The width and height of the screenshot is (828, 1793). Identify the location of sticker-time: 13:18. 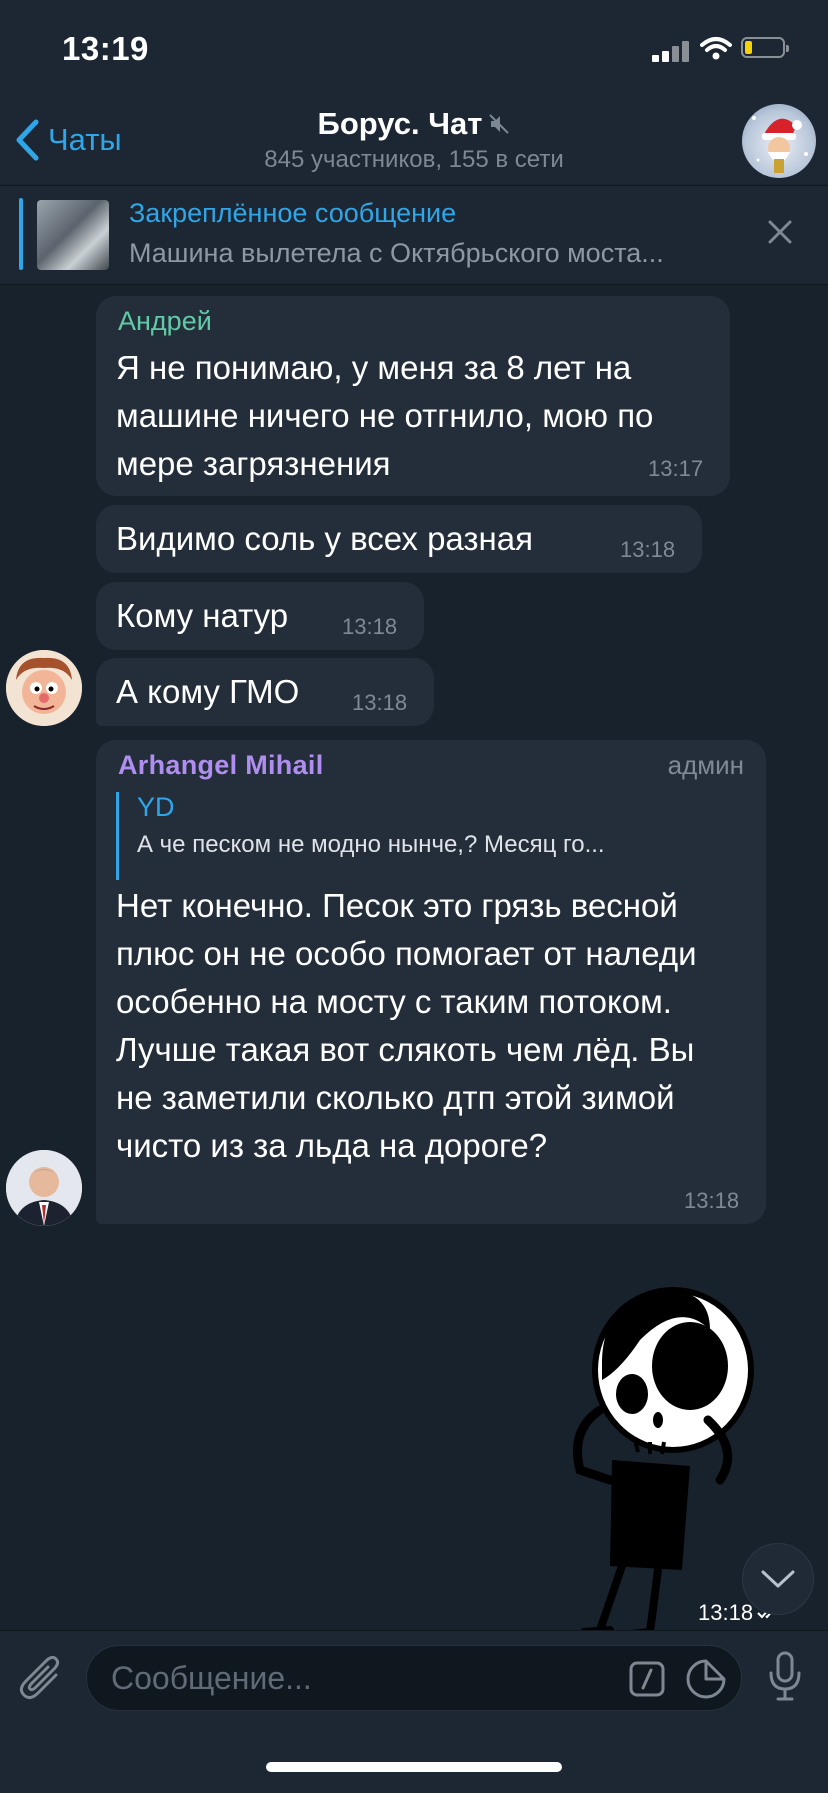
(726, 1612).